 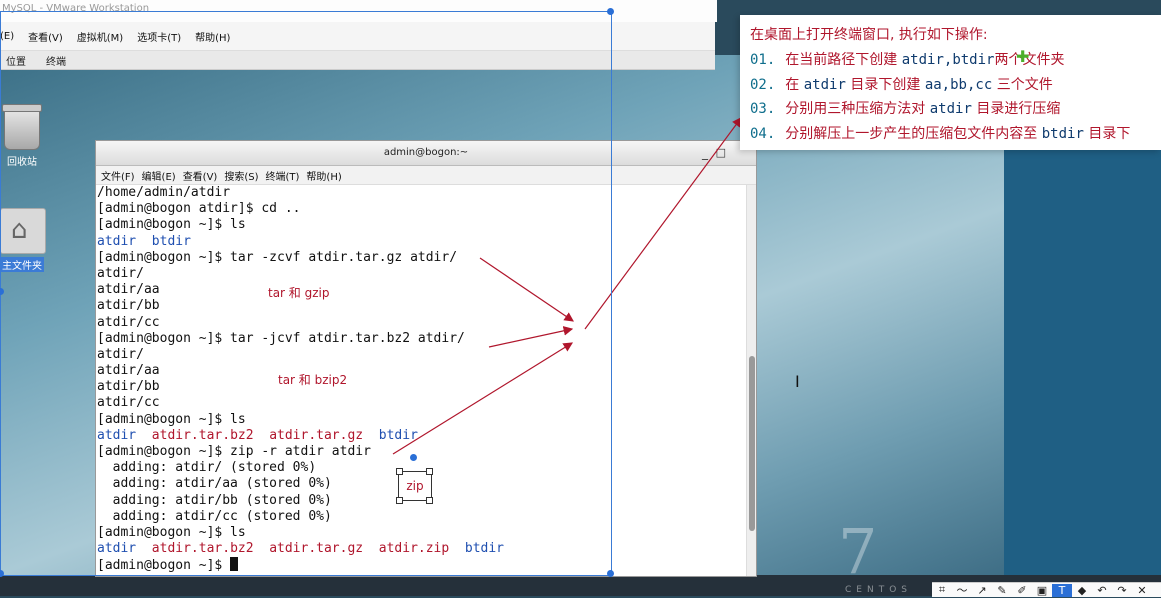 What do you see at coordinates (207, 468) in the screenshot?
I see `terminal-text: adding: atdir/ (stored 0%)` at bounding box center [207, 468].